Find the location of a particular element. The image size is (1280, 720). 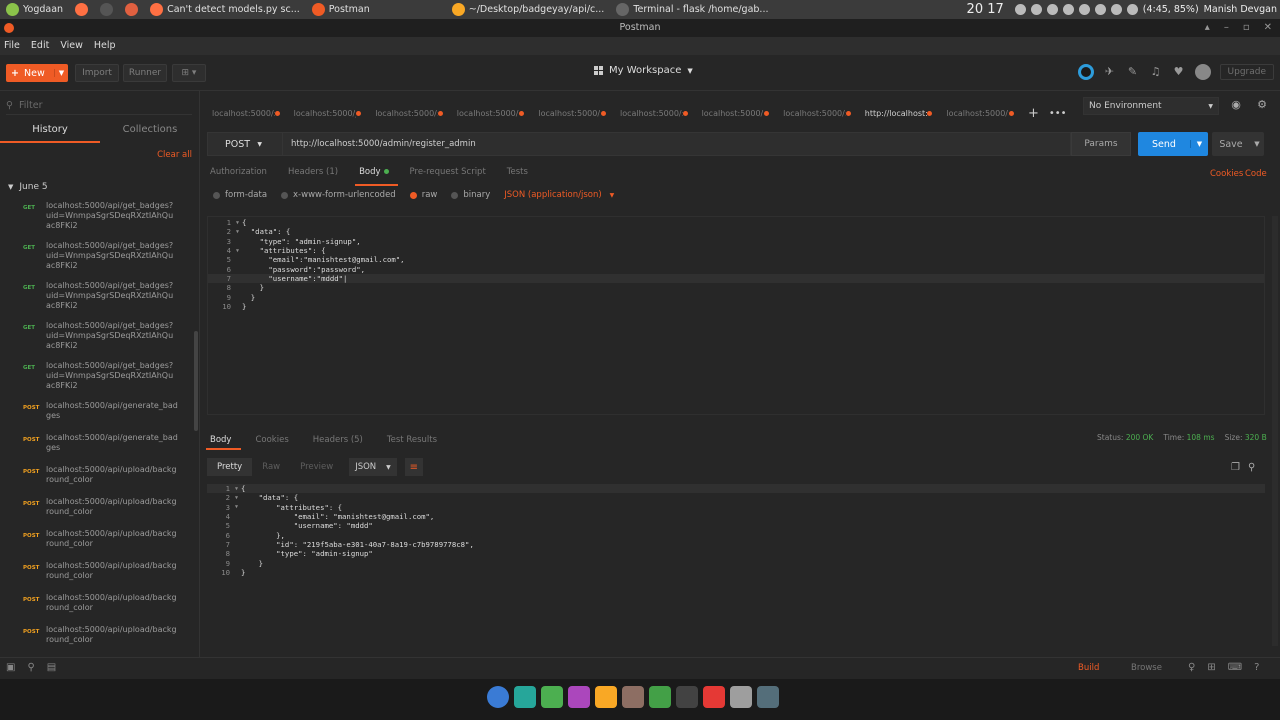

body-type-radio: x-www-form-urlencoded is located at coordinates (338, 195).